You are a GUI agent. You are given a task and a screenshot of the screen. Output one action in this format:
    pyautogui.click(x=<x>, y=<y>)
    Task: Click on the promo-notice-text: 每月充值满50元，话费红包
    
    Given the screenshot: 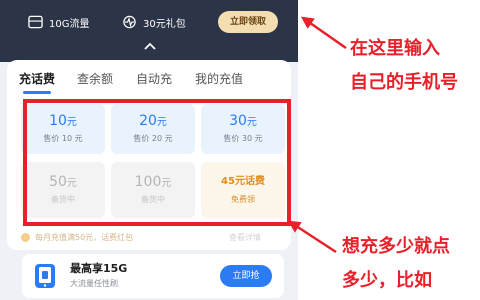 What is the action you would take?
    pyautogui.click(x=84, y=237)
    